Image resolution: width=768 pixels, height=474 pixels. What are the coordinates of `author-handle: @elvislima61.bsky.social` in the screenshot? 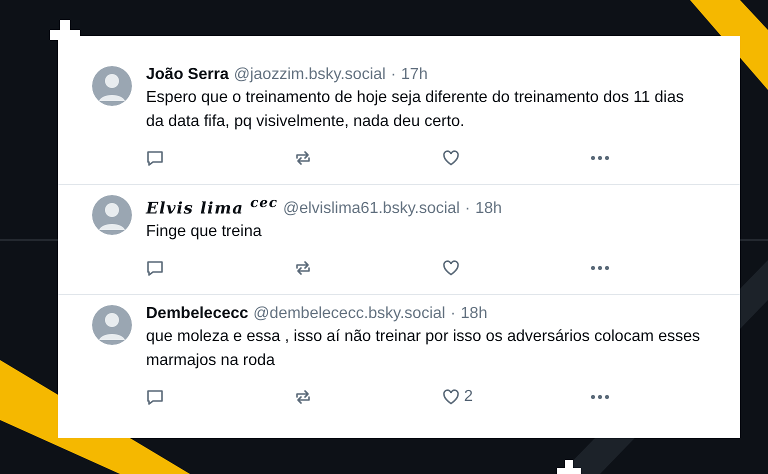 It's located at (371, 209).